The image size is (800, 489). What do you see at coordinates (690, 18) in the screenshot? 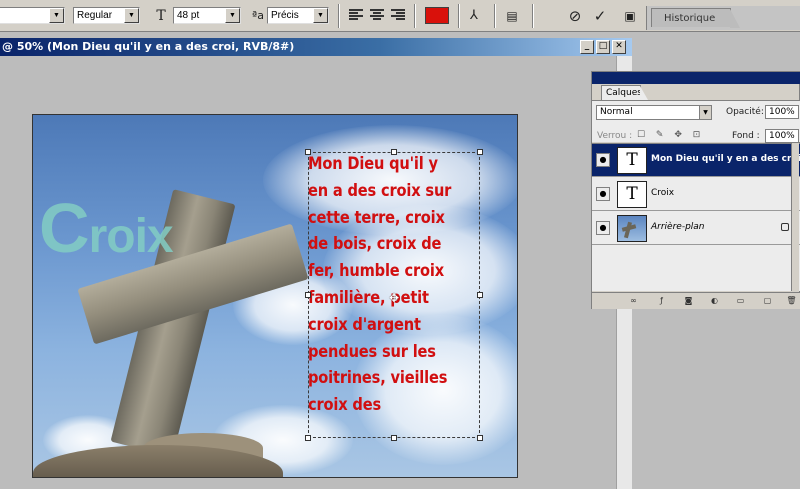
I see `history-tab-label: Historique` at bounding box center [690, 18].